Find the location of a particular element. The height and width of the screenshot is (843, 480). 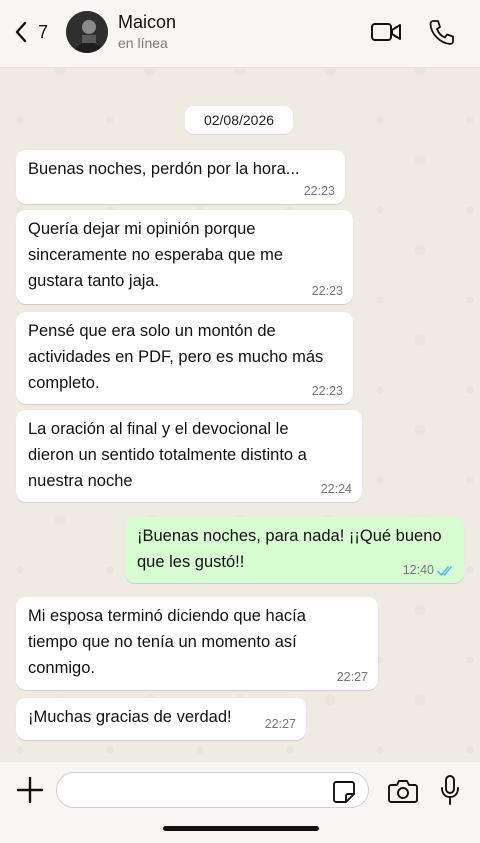

plus-icon is located at coordinates (30, 790).